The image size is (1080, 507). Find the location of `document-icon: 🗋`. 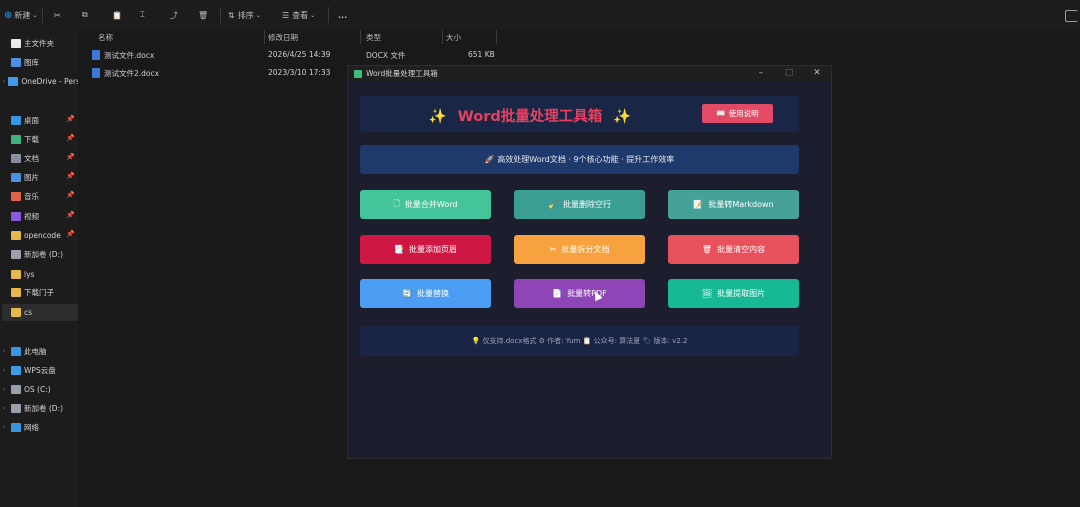

document-icon: 🗋 is located at coordinates (396, 203).